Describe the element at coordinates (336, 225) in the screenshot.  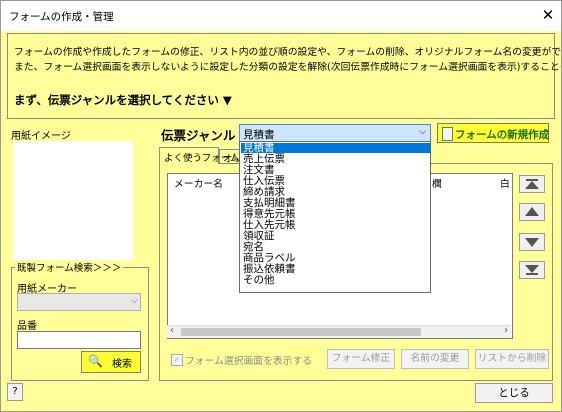
I see `genre-option: 仕入先元帳` at that location.